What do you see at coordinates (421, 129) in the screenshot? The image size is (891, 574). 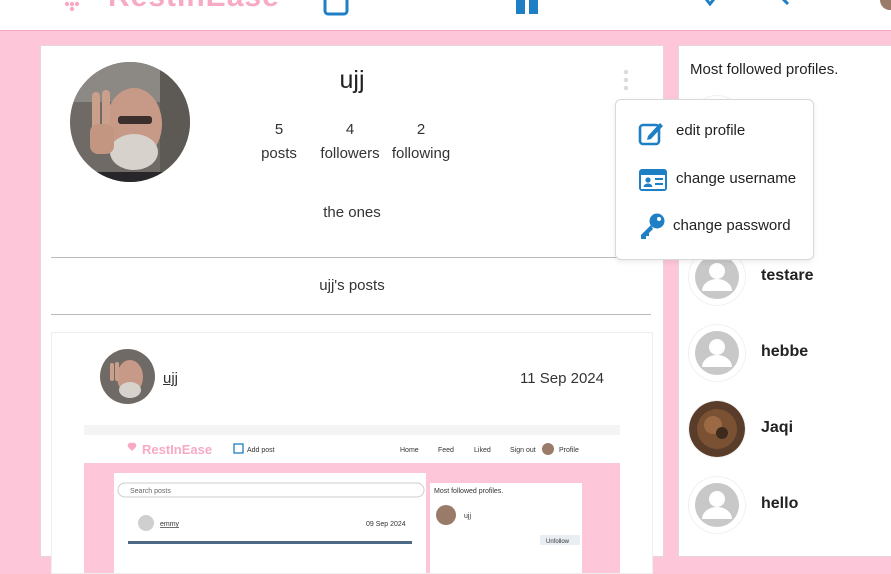 I see `stat-following-value: 2` at bounding box center [421, 129].